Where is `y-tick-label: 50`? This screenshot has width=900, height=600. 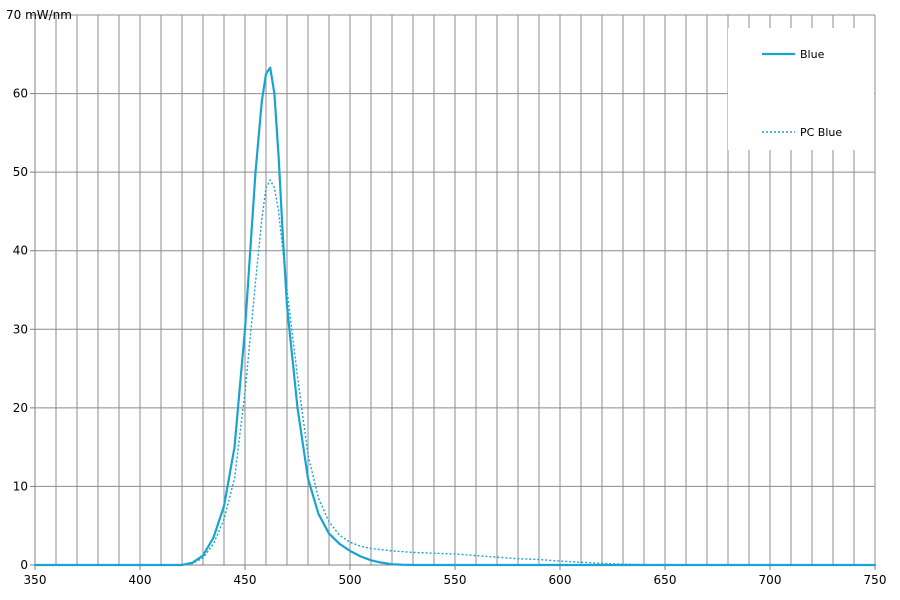
y-tick-label: 50 is located at coordinates (20, 172).